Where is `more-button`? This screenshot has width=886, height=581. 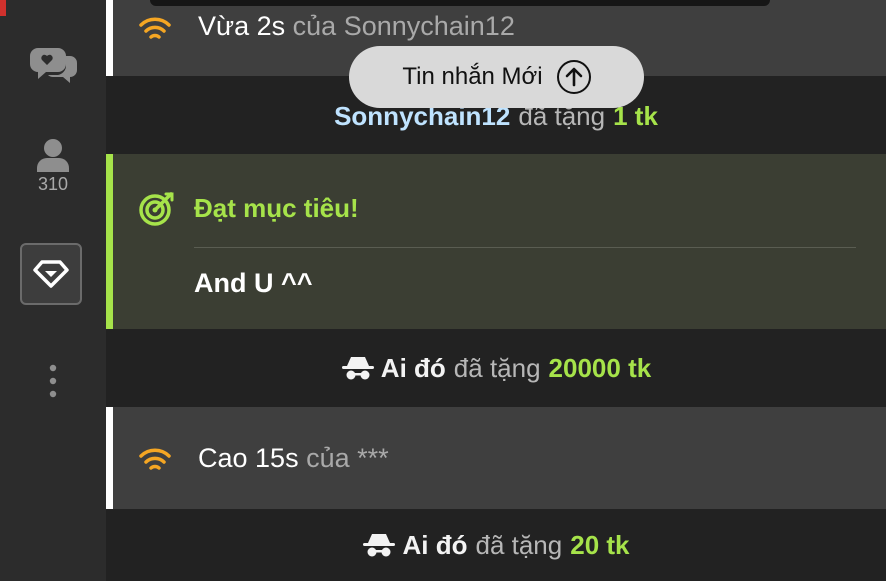
more-button is located at coordinates (53, 381).